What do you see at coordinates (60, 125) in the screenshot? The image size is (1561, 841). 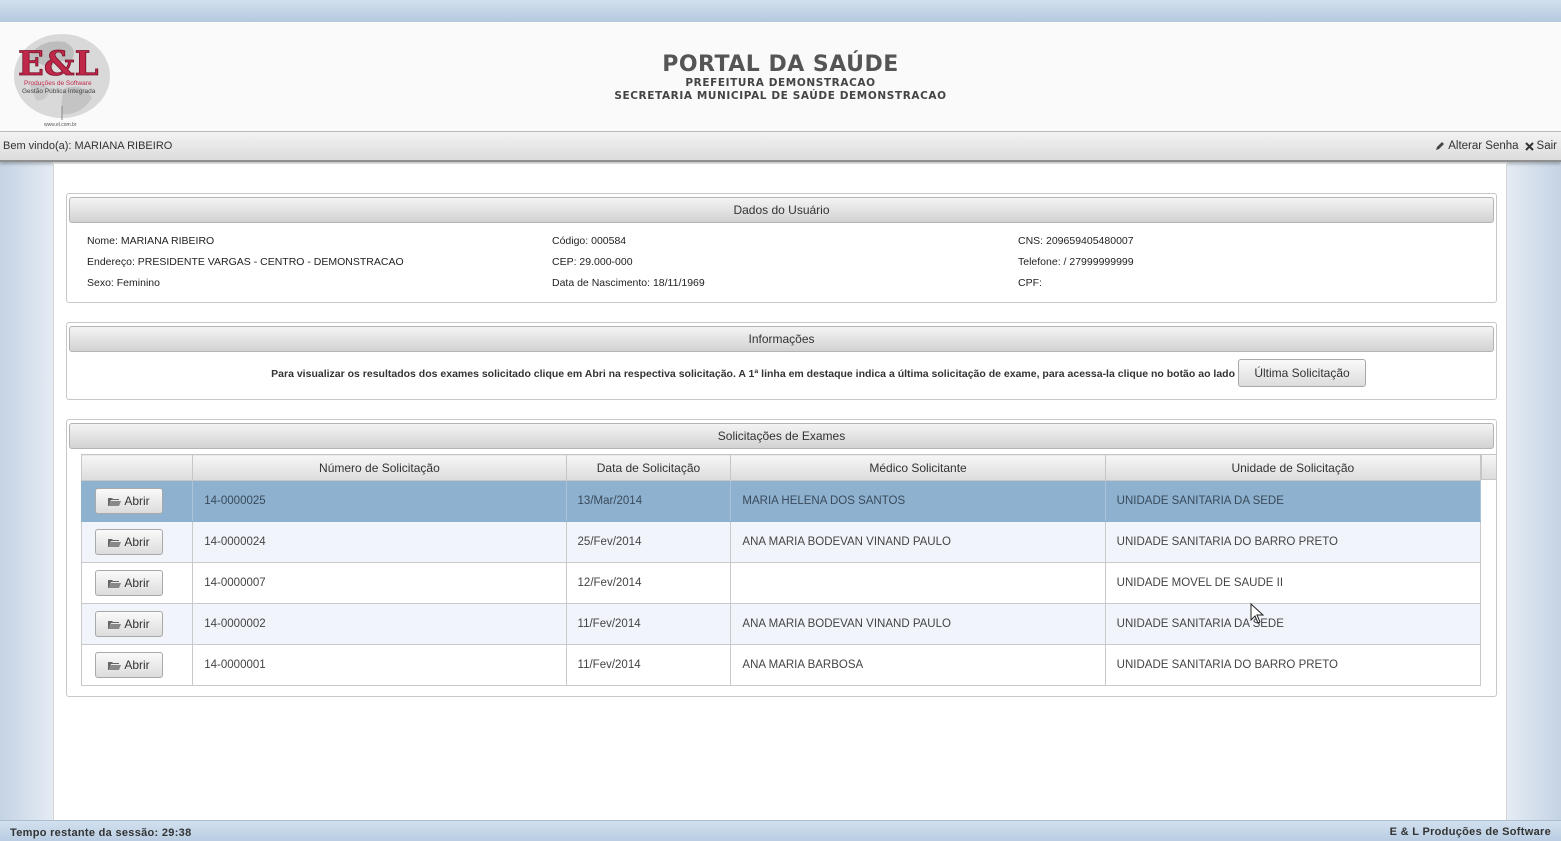 I see `svg-text: www.el.com.br` at bounding box center [60, 125].